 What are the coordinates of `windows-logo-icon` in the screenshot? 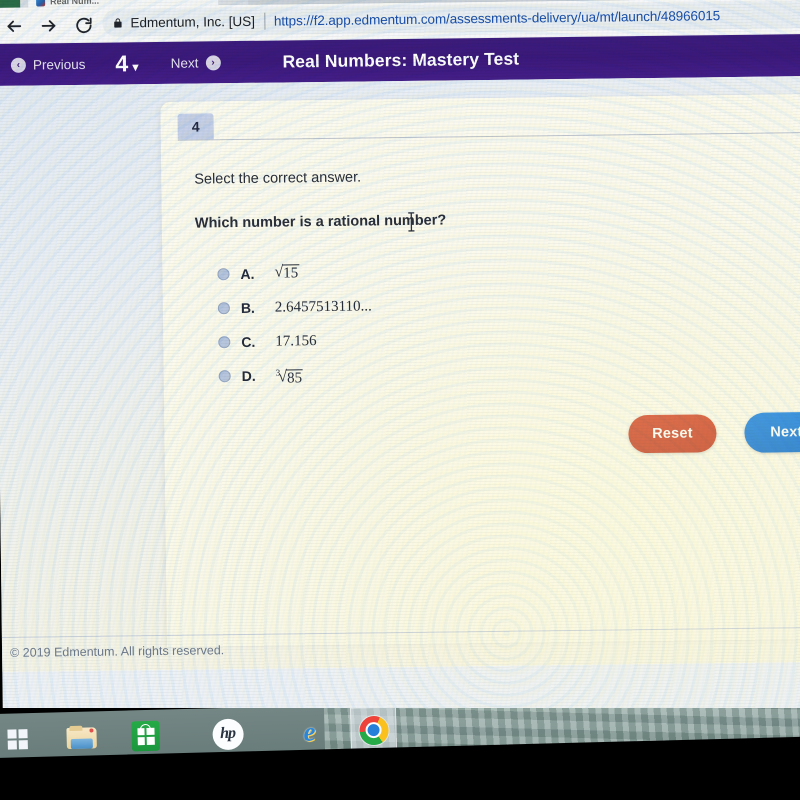 It's located at (17, 739).